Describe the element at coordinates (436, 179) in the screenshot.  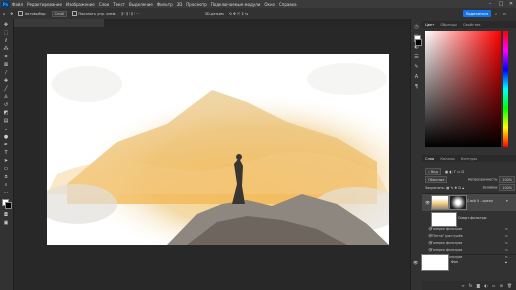
I see `blend-mode-dropdown: Обычные` at that location.